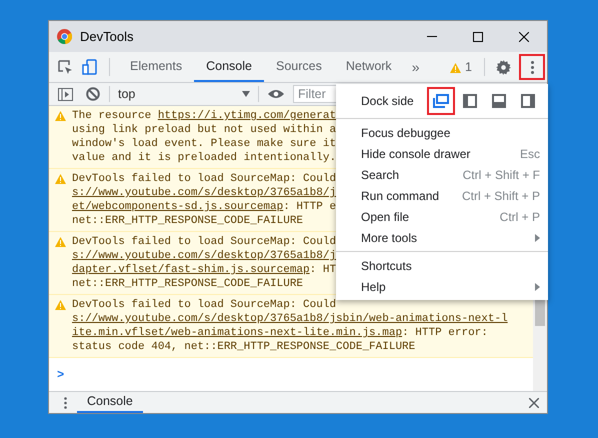 The width and height of the screenshot is (598, 438). Describe the element at coordinates (204, 158) in the screenshot. I see `message-text: value and it is preloaded intentionally.` at that location.